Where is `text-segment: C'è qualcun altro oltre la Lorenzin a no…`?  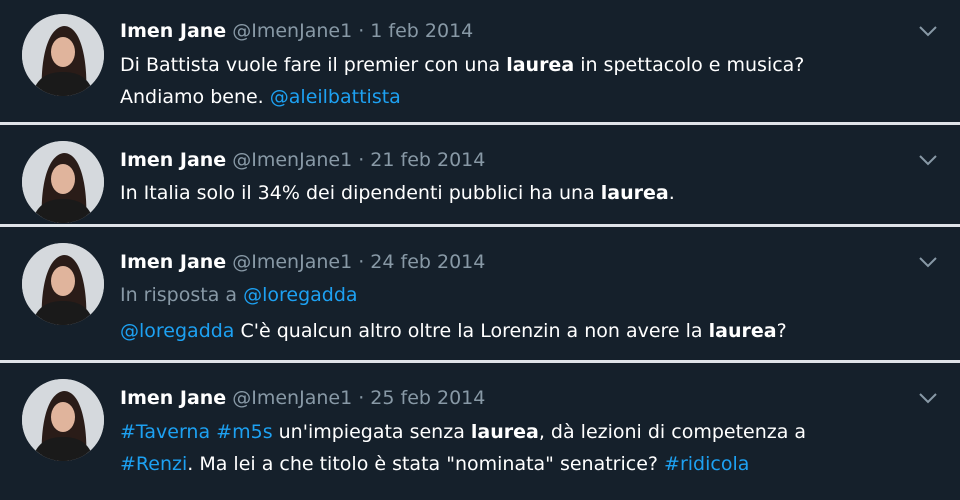
text-segment: C'è qualcun altro oltre la Lorenzin a no… is located at coordinates (471, 331).